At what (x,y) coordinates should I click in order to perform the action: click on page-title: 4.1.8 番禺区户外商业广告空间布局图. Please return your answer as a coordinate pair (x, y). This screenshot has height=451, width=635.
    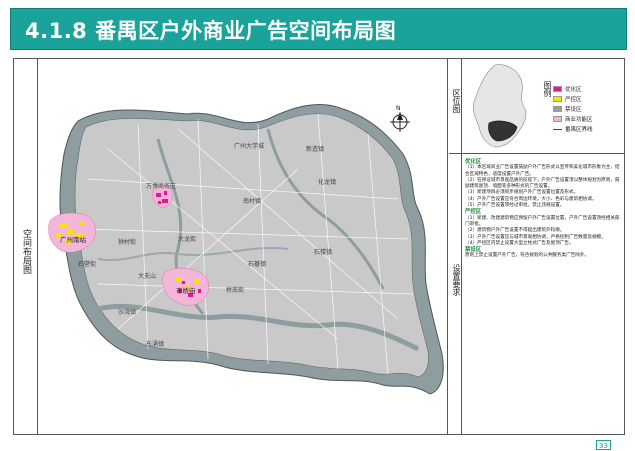
    Looking at the image, I should click on (211, 31).